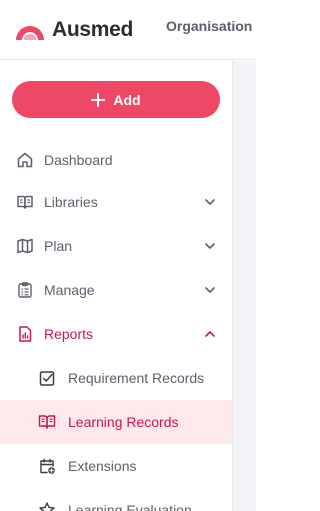 Image resolution: width=320 pixels, height=511 pixels. Describe the element at coordinates (25, 246) in the screenshot. I see `map-icon` at that location.